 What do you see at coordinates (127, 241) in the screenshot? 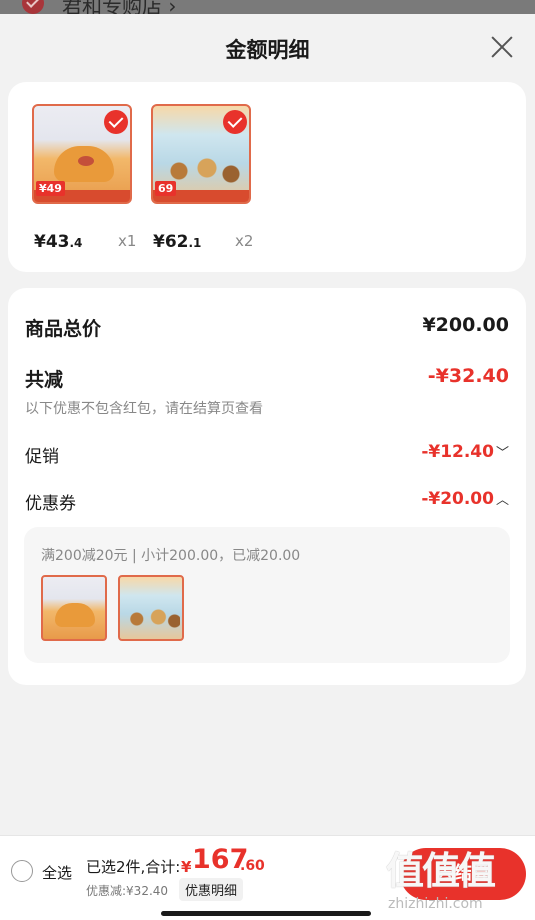
I see `product-quantity: x1` at bounding box center [127, 241].